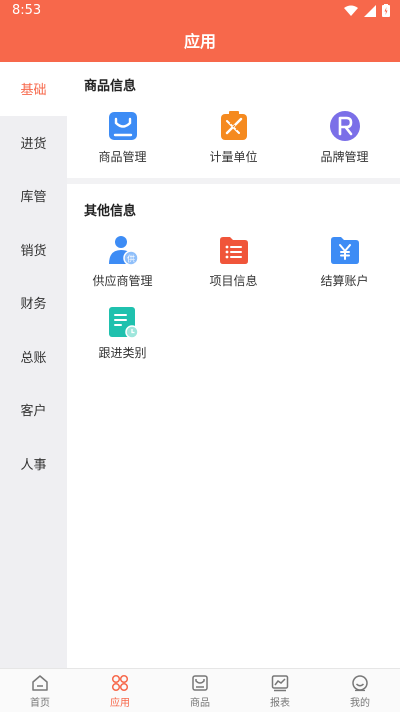 The width and height of the screenshot is (400, 712). What do you see at coordinates (124, 322) in the screenshot?
I see `follow-note-icon` at bounding box center [124, 322].